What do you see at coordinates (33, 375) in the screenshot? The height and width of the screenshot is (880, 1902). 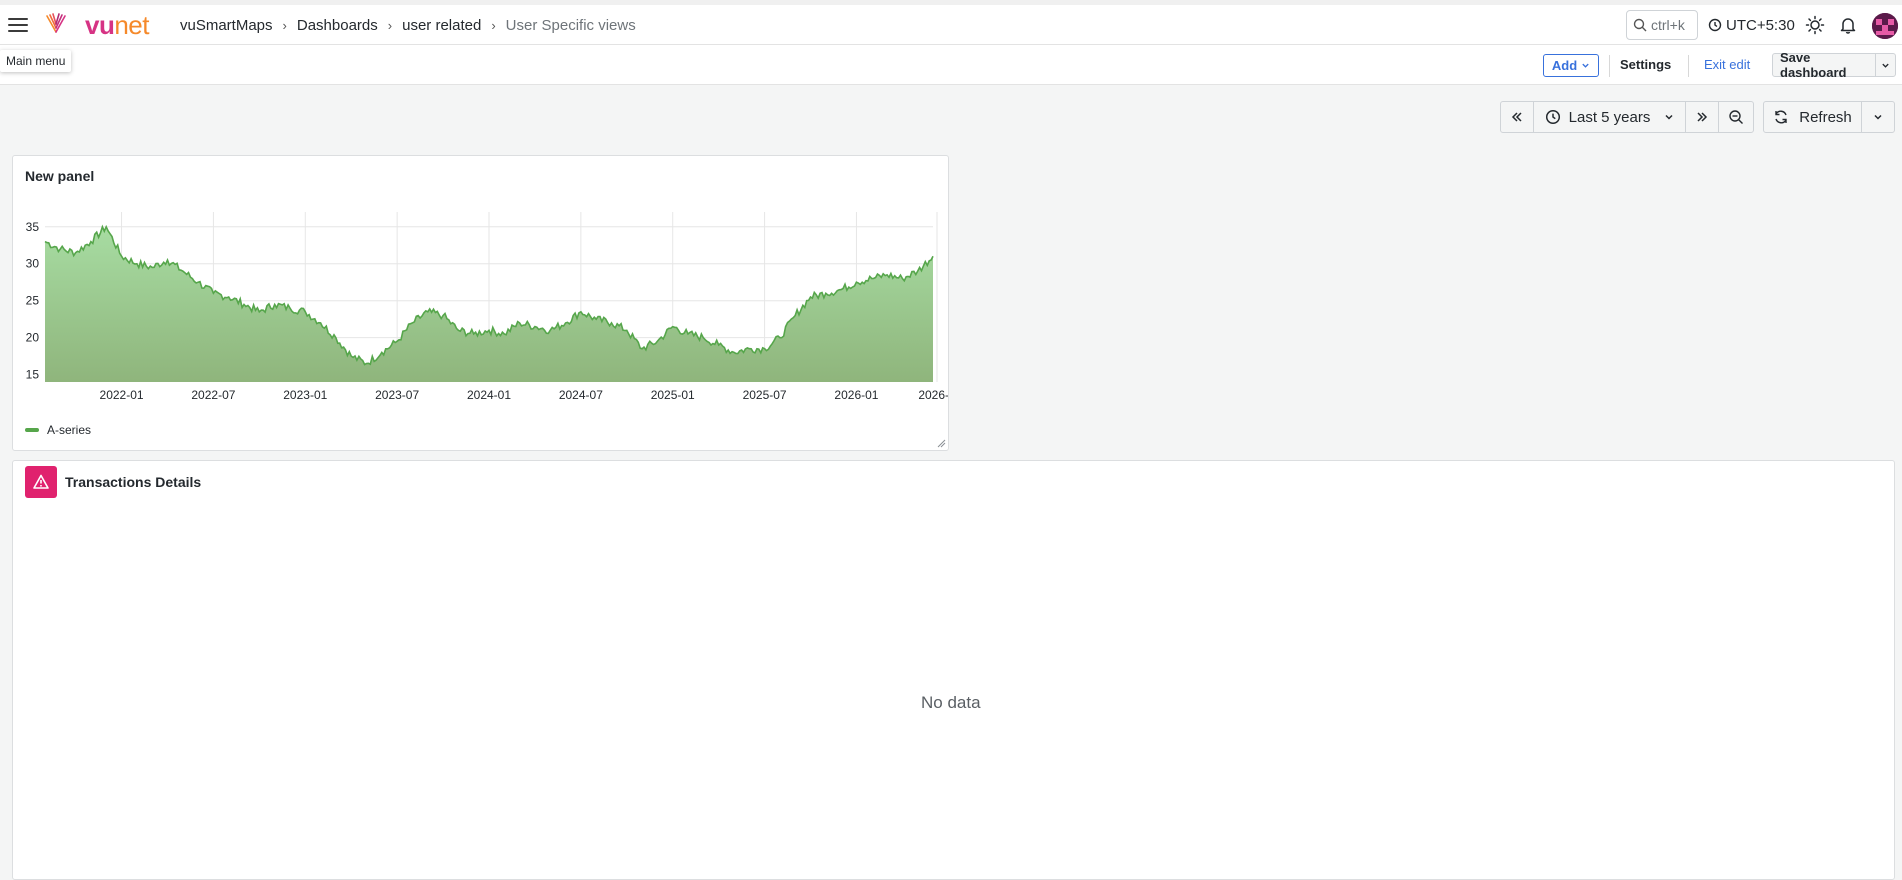 I see `y-tick-label: 15` at bounding box center [33, 375].